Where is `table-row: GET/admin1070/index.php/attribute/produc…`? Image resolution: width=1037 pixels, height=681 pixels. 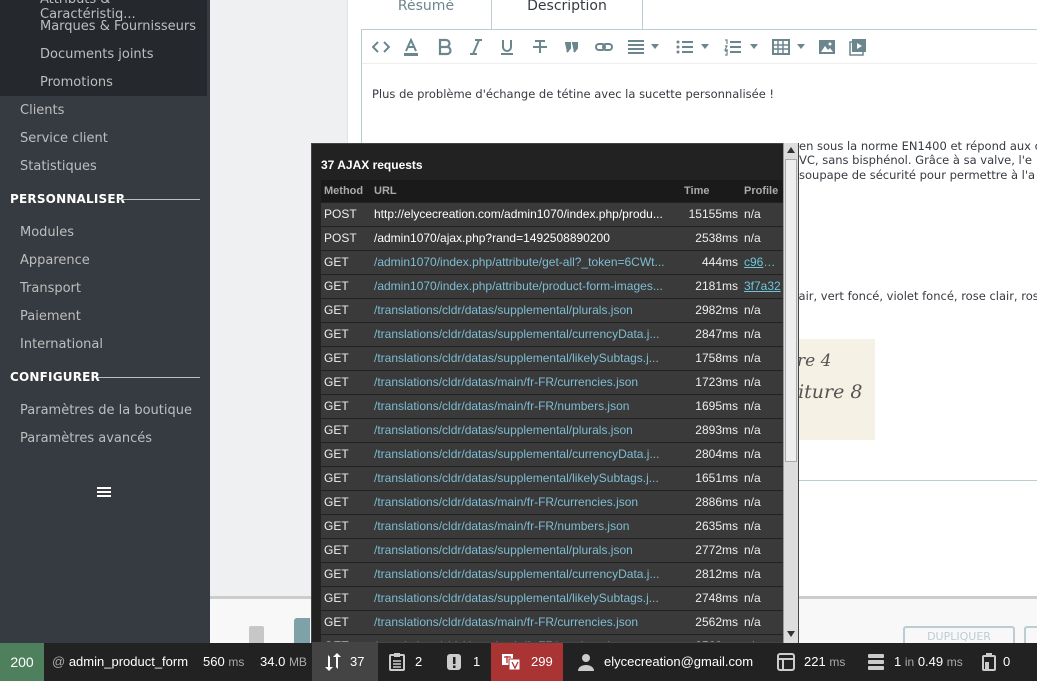 table-row: GET/admin1070/index.php/attribute/produc… is located at coordinates (552, 285).